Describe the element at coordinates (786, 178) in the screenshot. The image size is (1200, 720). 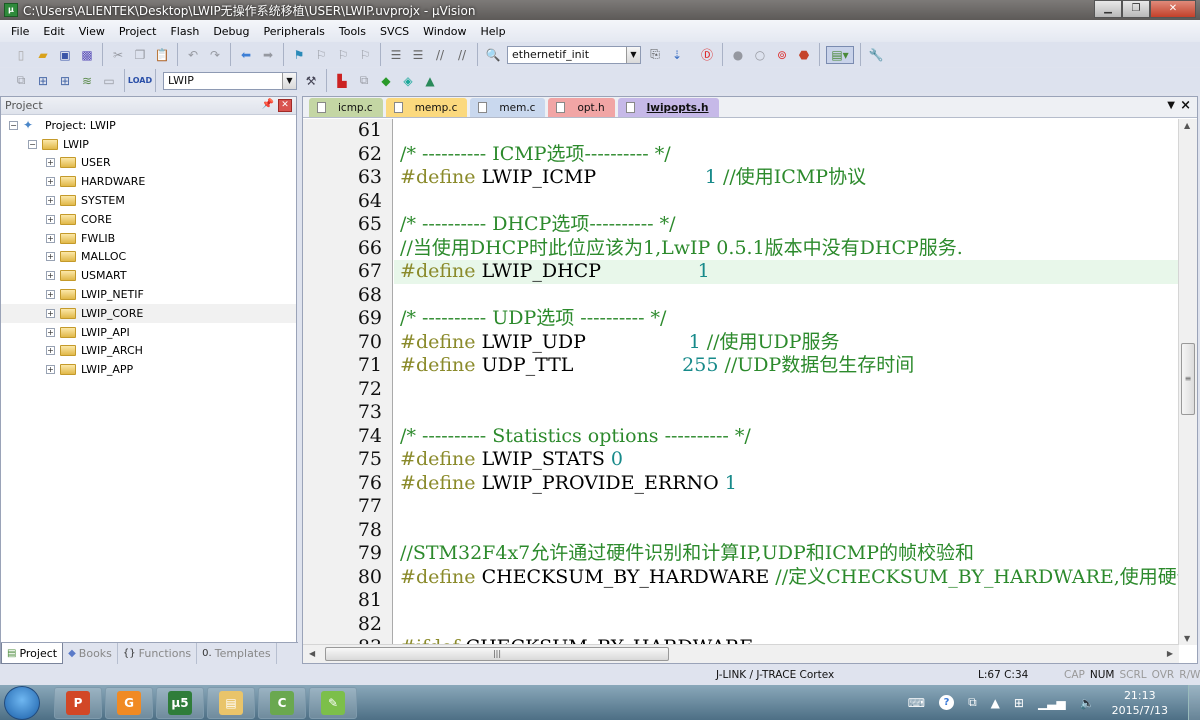
I see `code-line: #define LWIP_ICMP 1 //使用ICMP协议` at that location.